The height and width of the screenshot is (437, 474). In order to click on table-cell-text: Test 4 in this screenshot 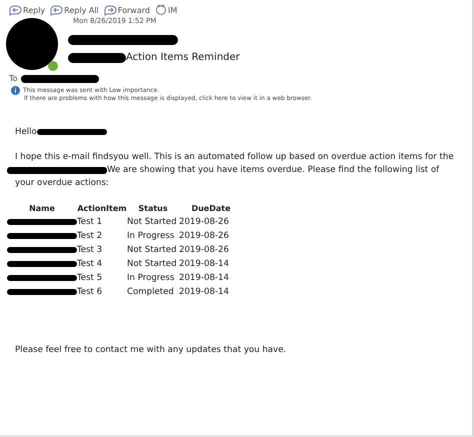, I will do `click(90, 264)`.